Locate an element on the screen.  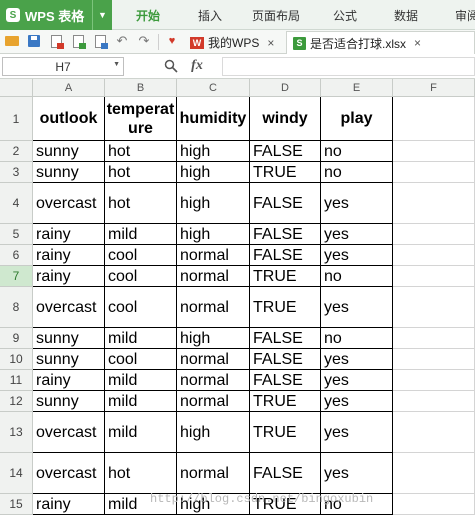
save-icon is located at coordinates (34, 41).